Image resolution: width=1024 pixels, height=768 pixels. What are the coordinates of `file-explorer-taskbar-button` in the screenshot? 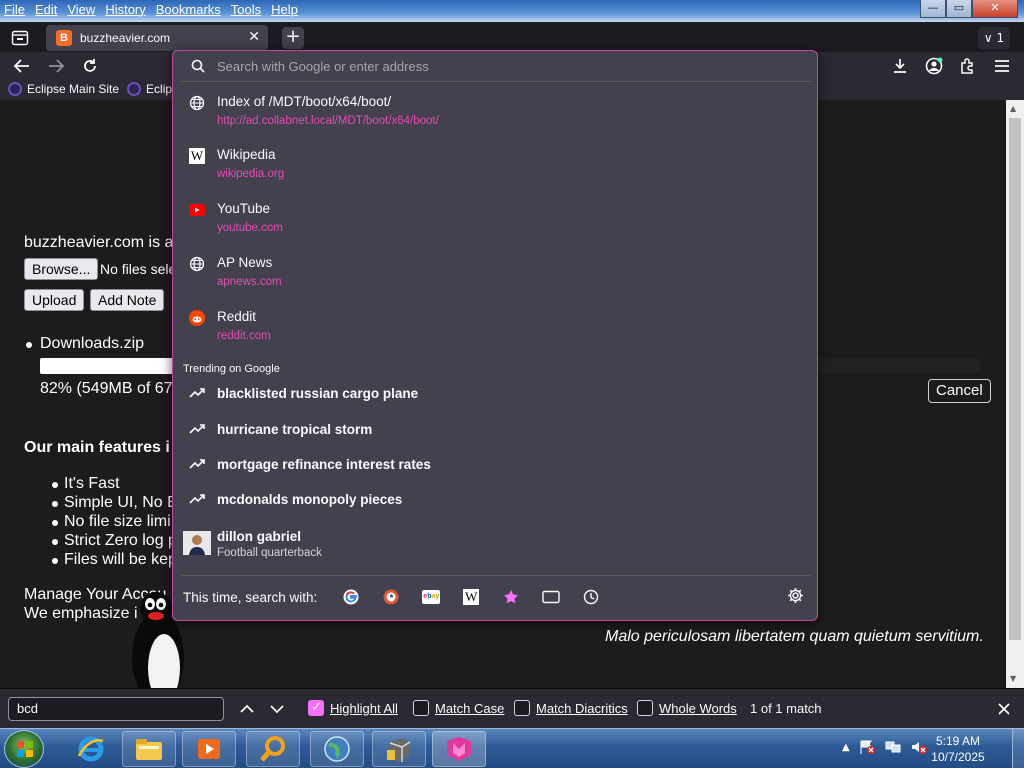 It's located at (149, 749).